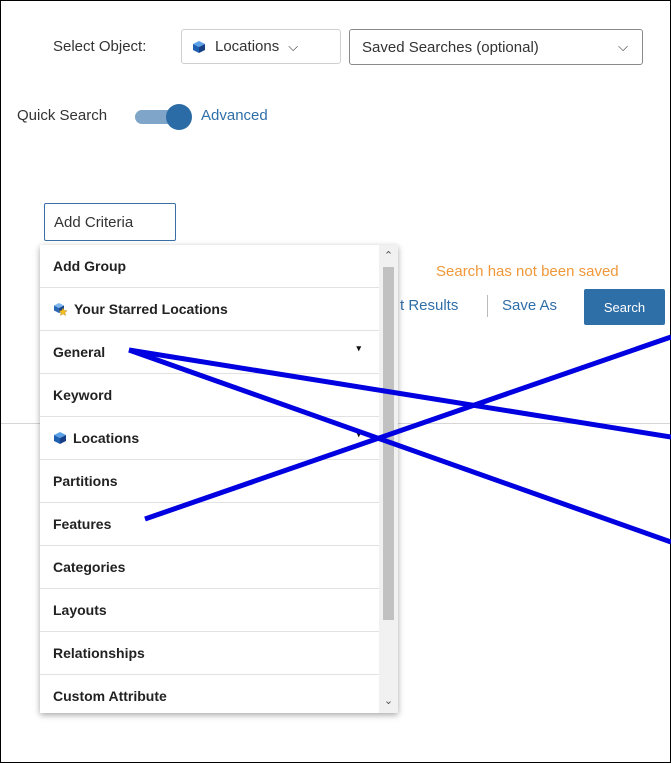  What do you see at coordinates (527, 271) in the screenshot?
I see `not-saved-status: Search has not been saved` at bounding box center [527, 271].